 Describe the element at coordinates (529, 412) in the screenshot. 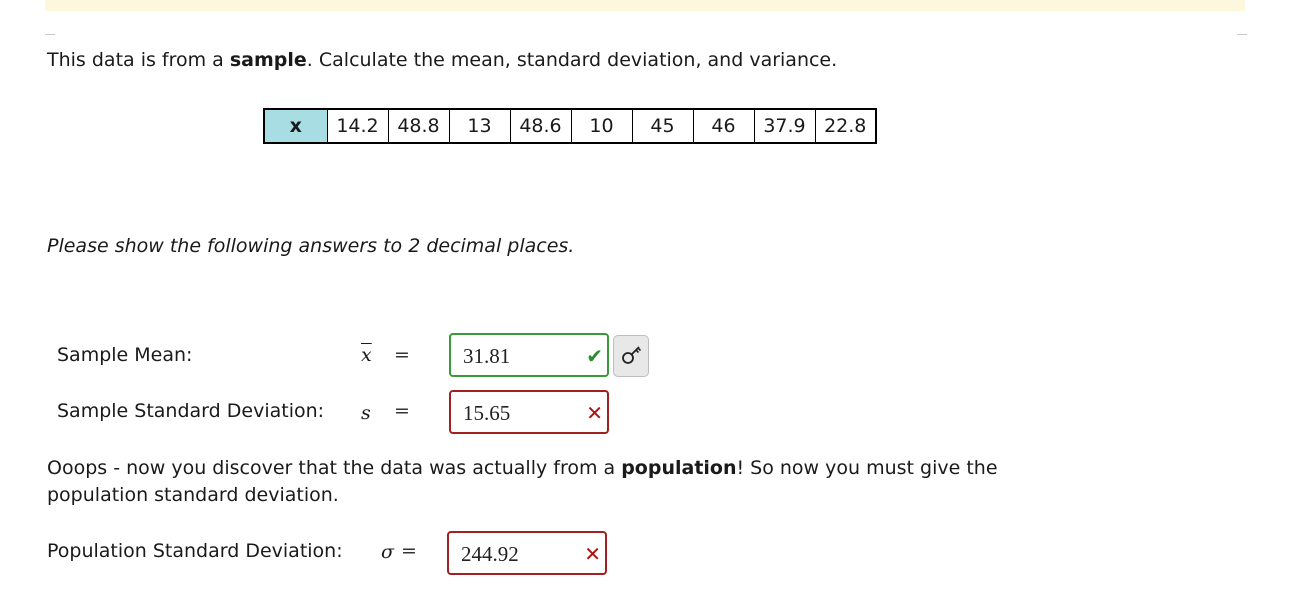

I see `sample-sd-input: 15.65 ✕` at that location.